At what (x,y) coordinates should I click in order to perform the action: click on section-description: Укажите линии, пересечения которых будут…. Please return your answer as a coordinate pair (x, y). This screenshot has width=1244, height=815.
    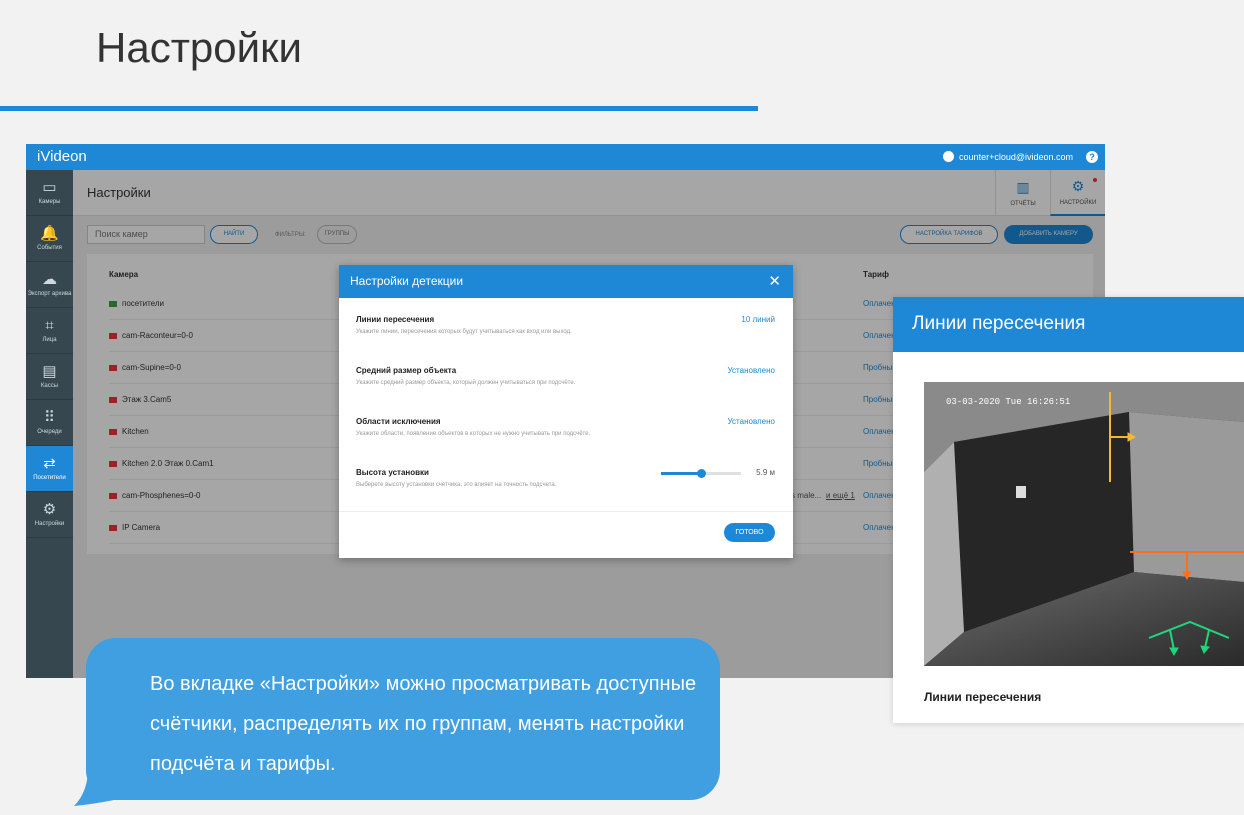
    Looking at the image, I should click on (464, 332).